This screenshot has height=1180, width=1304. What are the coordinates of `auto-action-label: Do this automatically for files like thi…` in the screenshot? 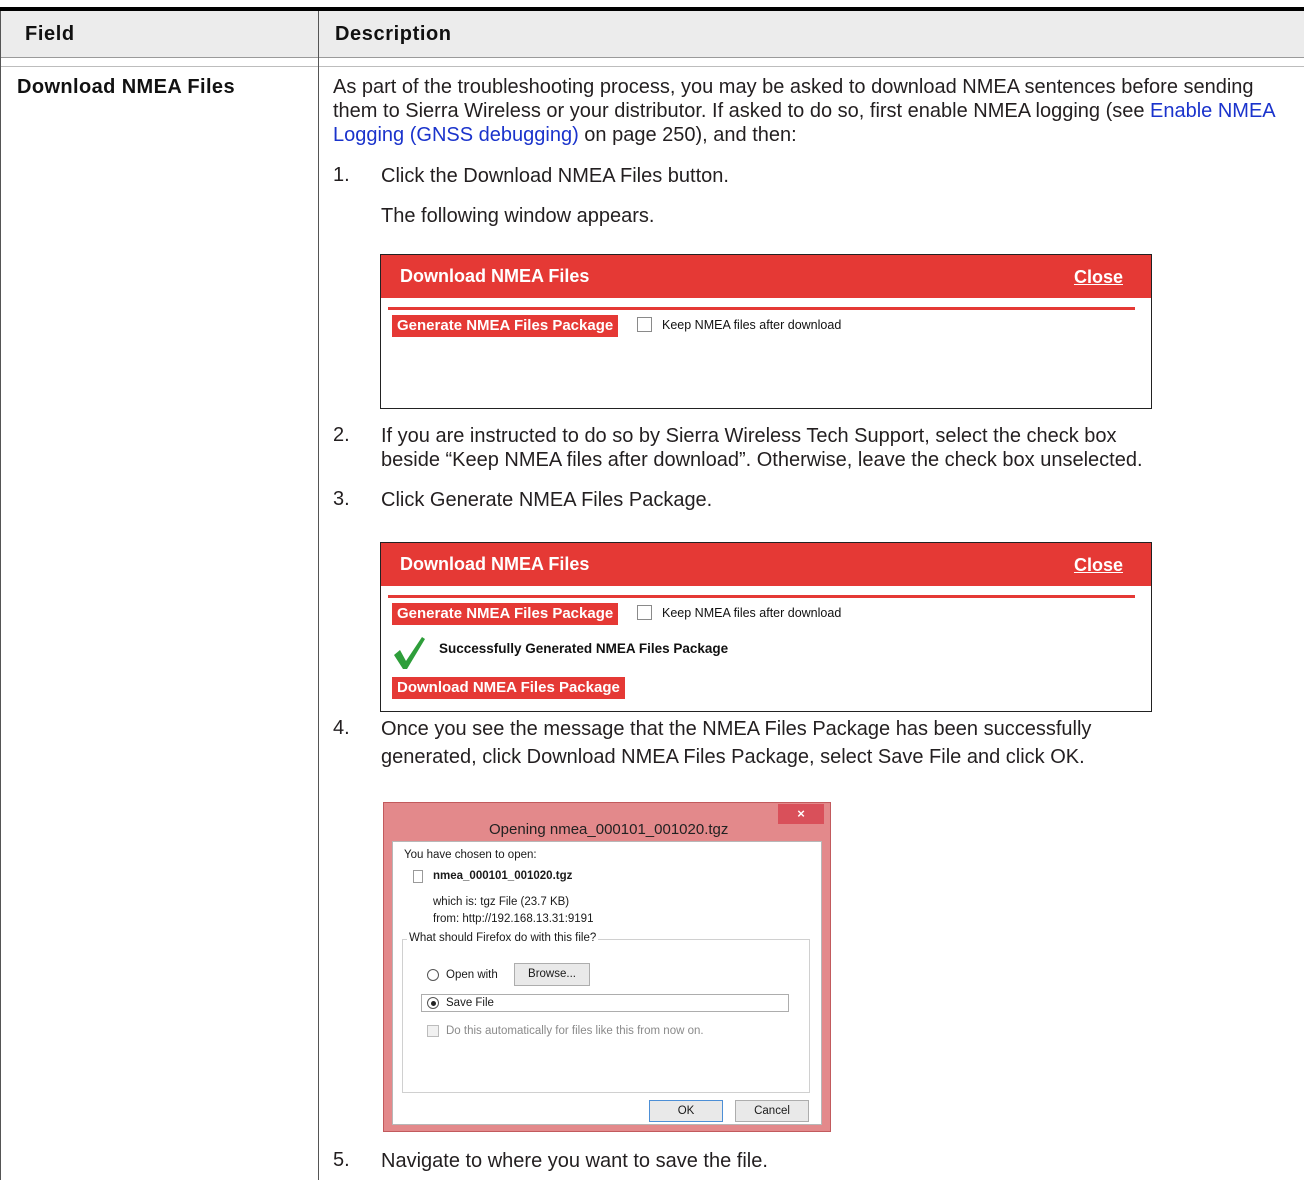 It's located at (575, 1031).